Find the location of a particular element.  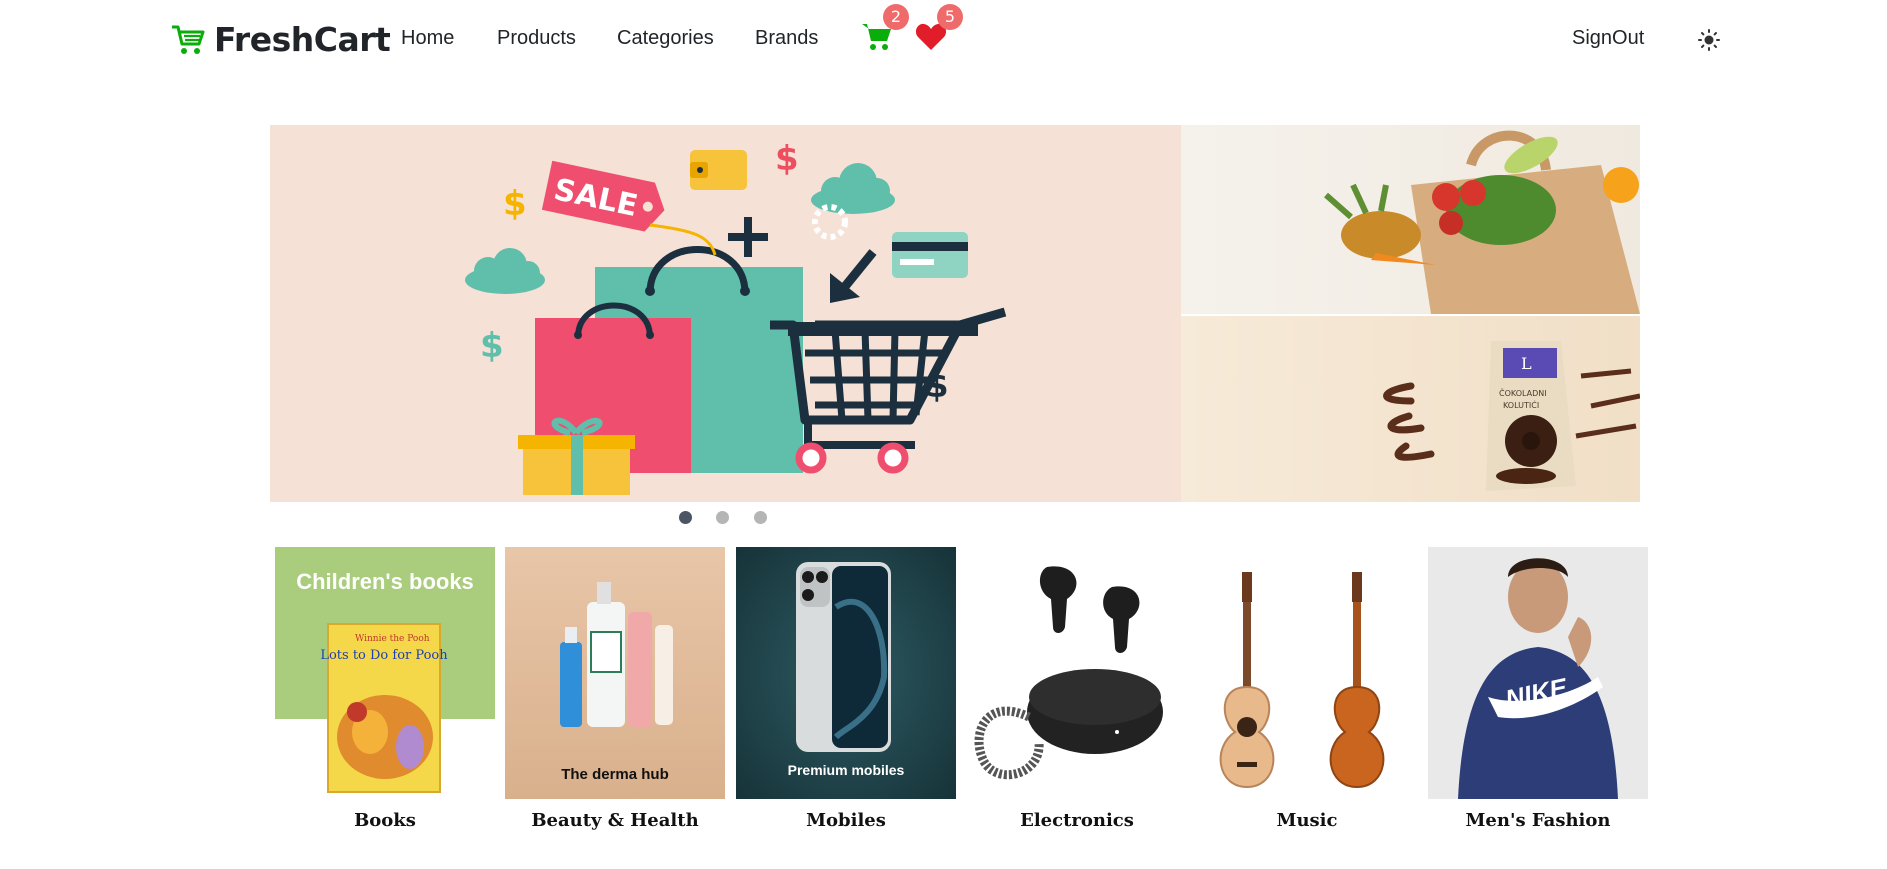

sun-icon is located at coordinates (1709, 40).